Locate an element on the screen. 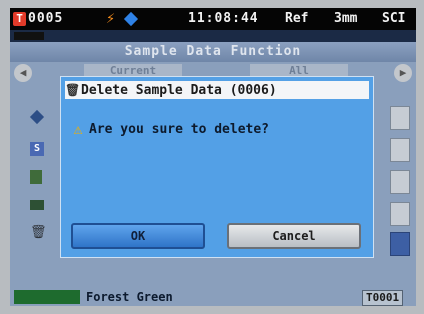  dialog-title: Delete Sample Data (0006) is located at coordinates (179, 90).